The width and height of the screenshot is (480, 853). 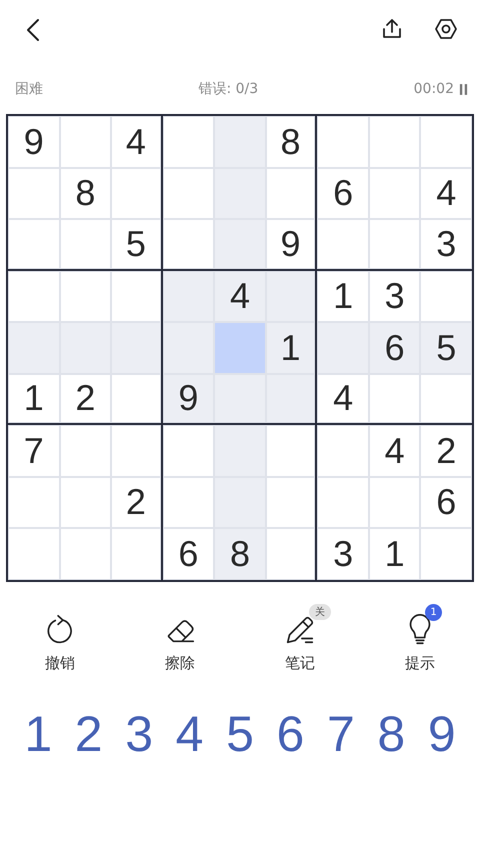 What do you see at coordinates (420, 663) in the screenshot?
I see `tool-button: 提示` at bounding box center [420, 663].